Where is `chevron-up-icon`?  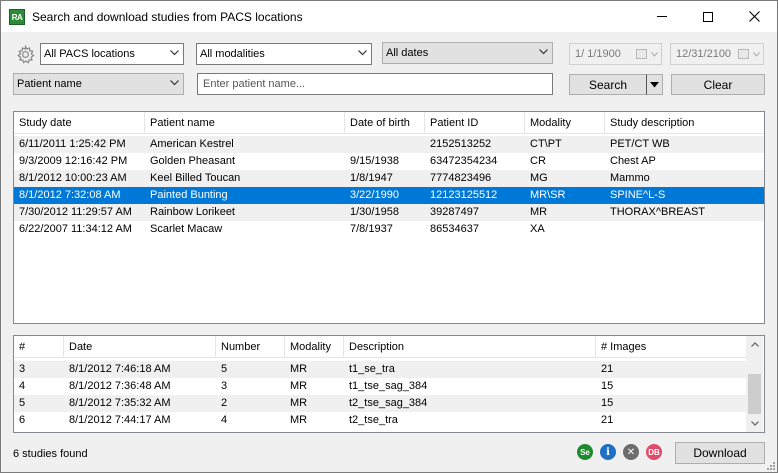 chevron-up-icon is located at coordinates (754, 344).